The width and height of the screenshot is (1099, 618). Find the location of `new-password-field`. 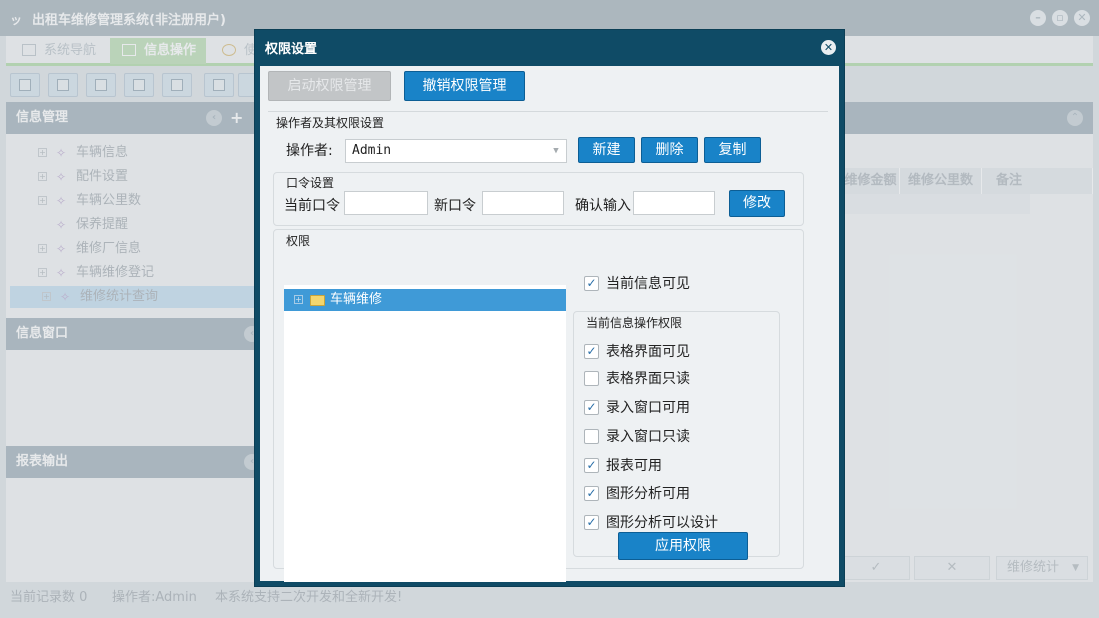

new-password-field is located at coordinates (523, 203).